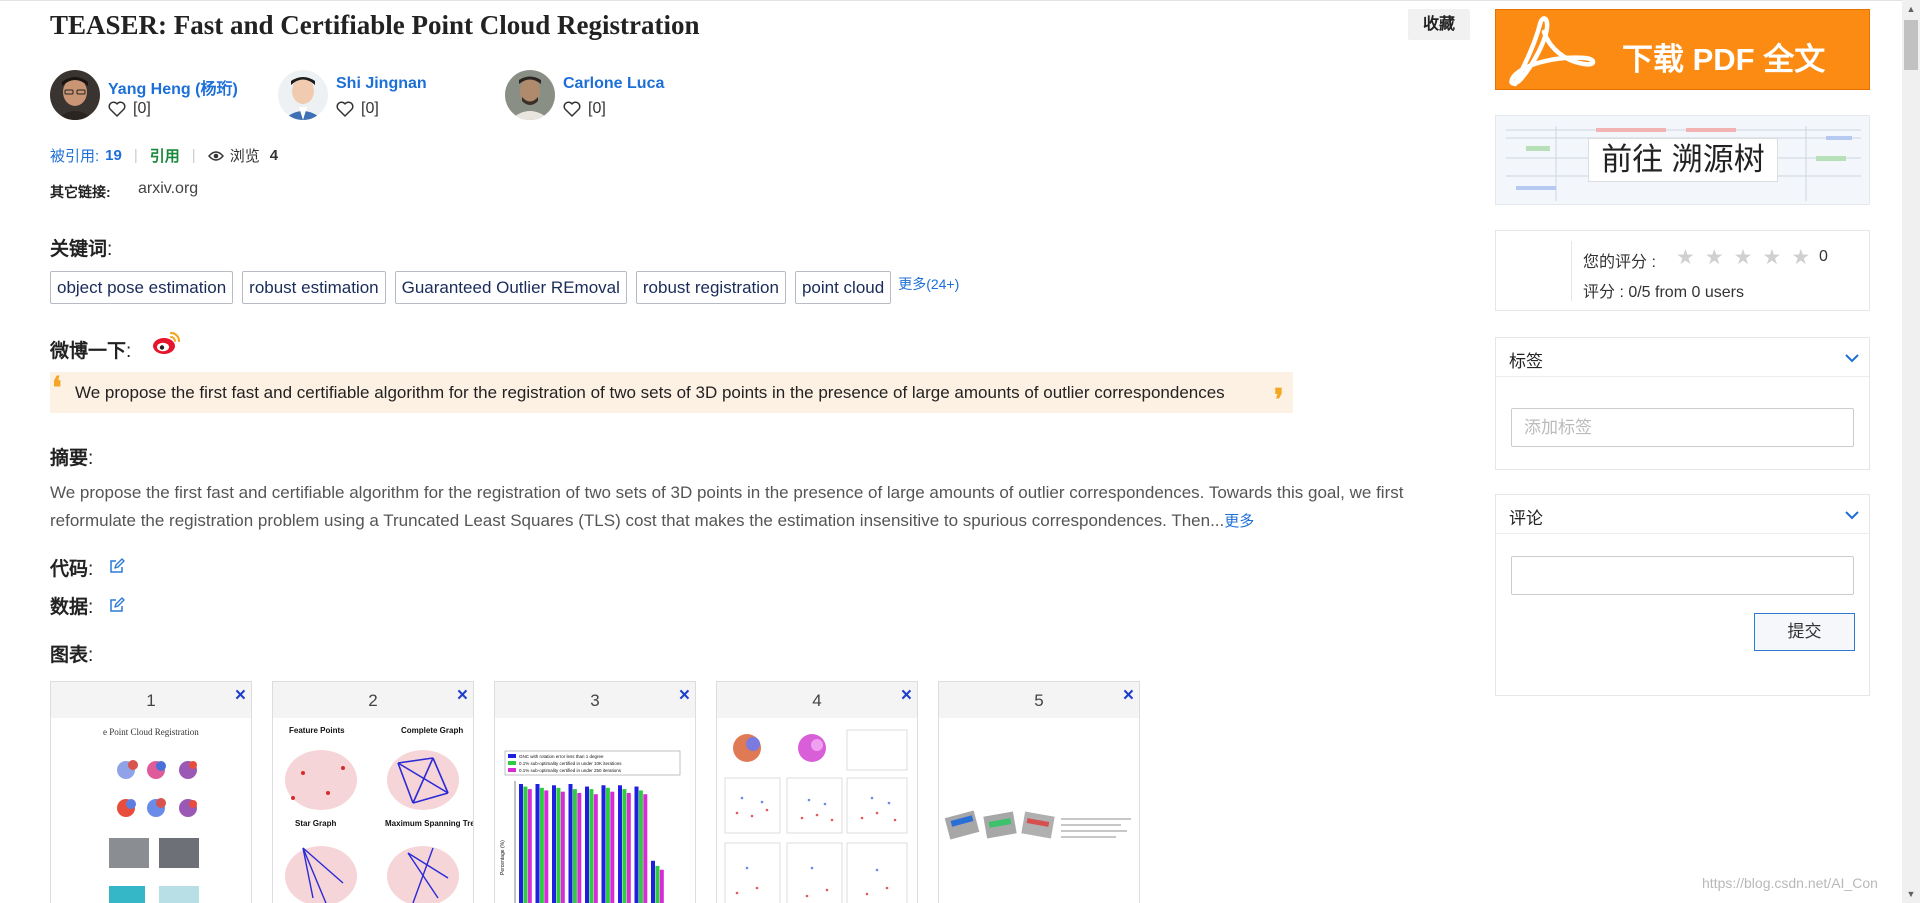  Describe the element at coordinates (1239, 521) in the screenshot. I see `abstract-more-link: 更多` at that location.